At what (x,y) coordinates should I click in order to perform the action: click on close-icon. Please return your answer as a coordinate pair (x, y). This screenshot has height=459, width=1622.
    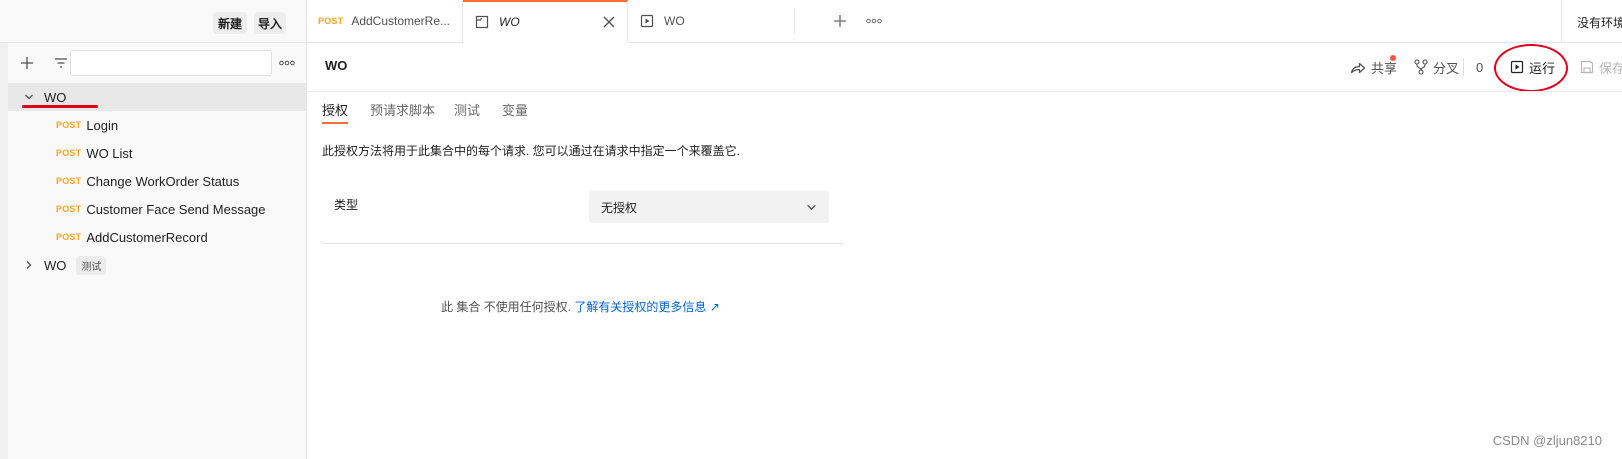
    Looking at the image, I should click on (609, 22).